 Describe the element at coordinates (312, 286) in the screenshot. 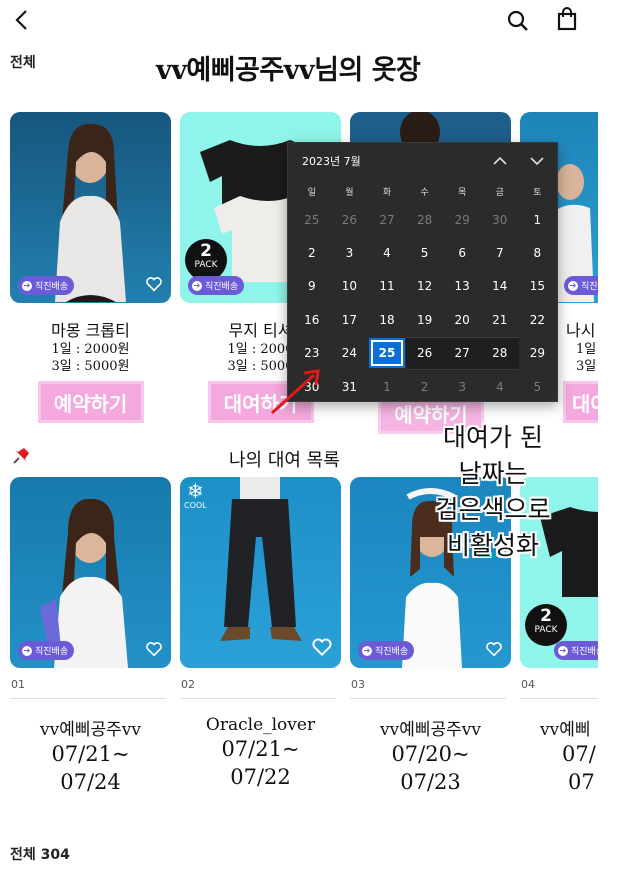

I see `calendar-day: 9` at that location.